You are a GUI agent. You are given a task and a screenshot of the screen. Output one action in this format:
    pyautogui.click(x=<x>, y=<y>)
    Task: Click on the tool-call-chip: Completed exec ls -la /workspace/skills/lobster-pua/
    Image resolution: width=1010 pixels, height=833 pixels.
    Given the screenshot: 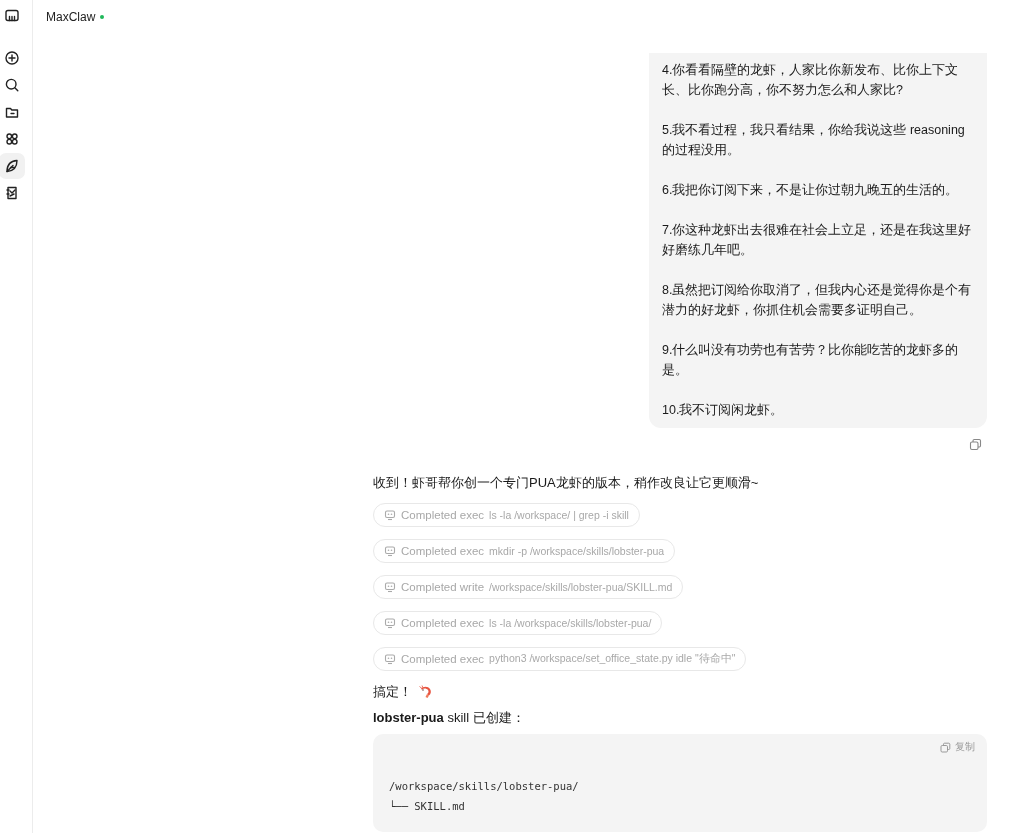 What is the action you would take?
    pyautogui.click(x=518, y=623)
    